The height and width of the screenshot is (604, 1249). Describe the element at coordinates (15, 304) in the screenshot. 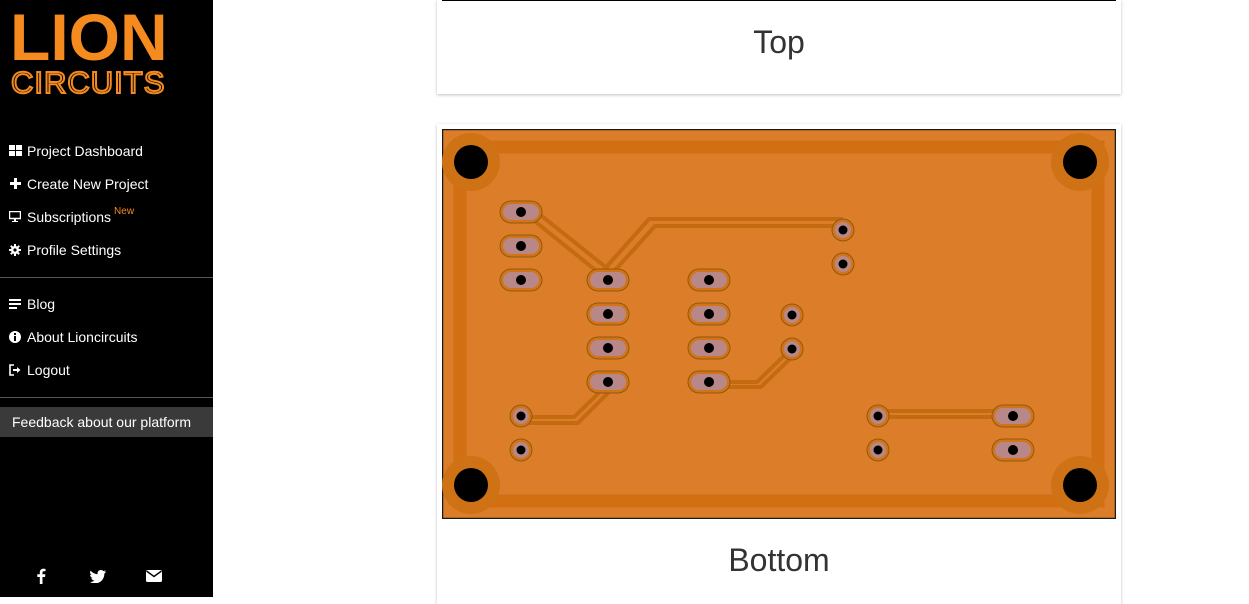

I see `list-icon` at that location.